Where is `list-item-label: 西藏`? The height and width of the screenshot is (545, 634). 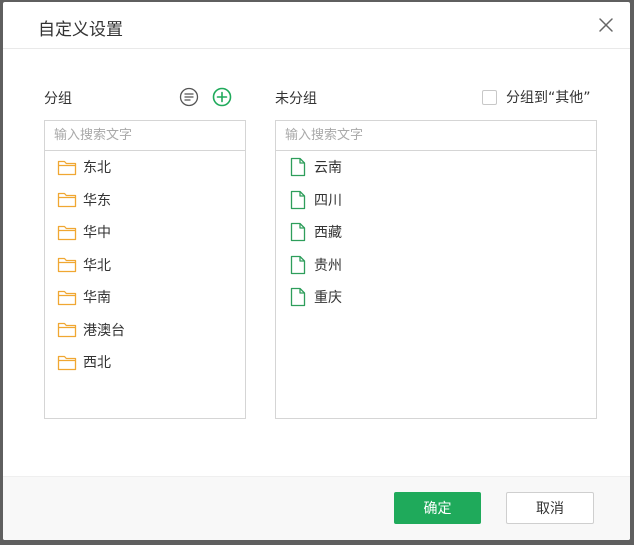 list-item-label: 西藏 is located at coordinates (328, 233).